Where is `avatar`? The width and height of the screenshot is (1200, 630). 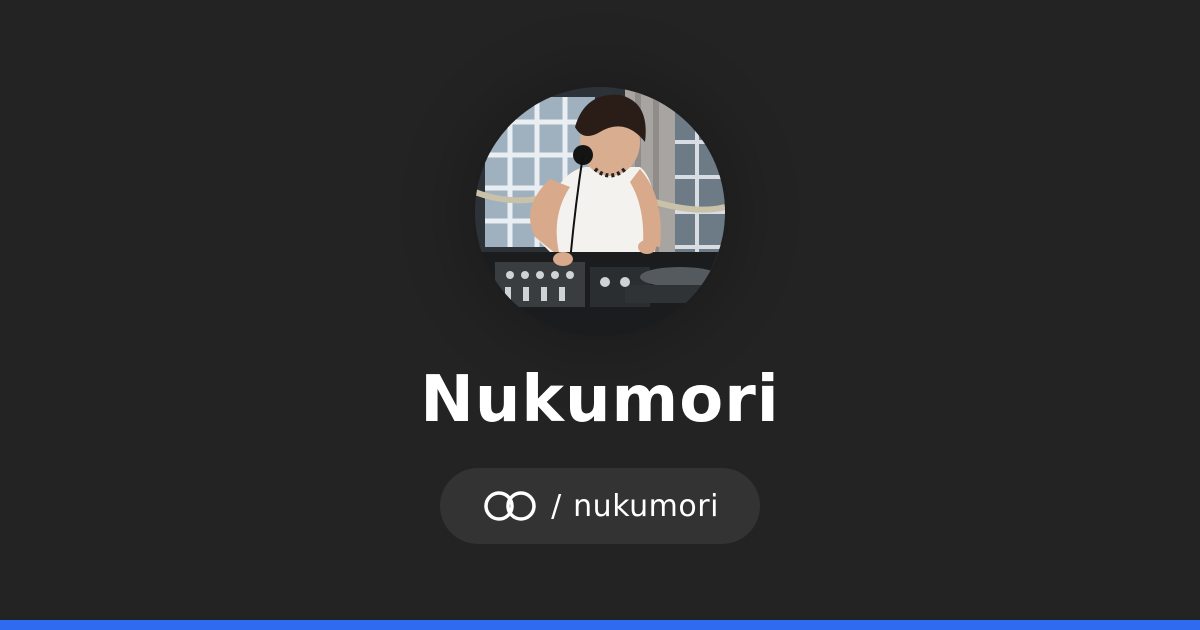 avatar is located at coordinates (600, 212).